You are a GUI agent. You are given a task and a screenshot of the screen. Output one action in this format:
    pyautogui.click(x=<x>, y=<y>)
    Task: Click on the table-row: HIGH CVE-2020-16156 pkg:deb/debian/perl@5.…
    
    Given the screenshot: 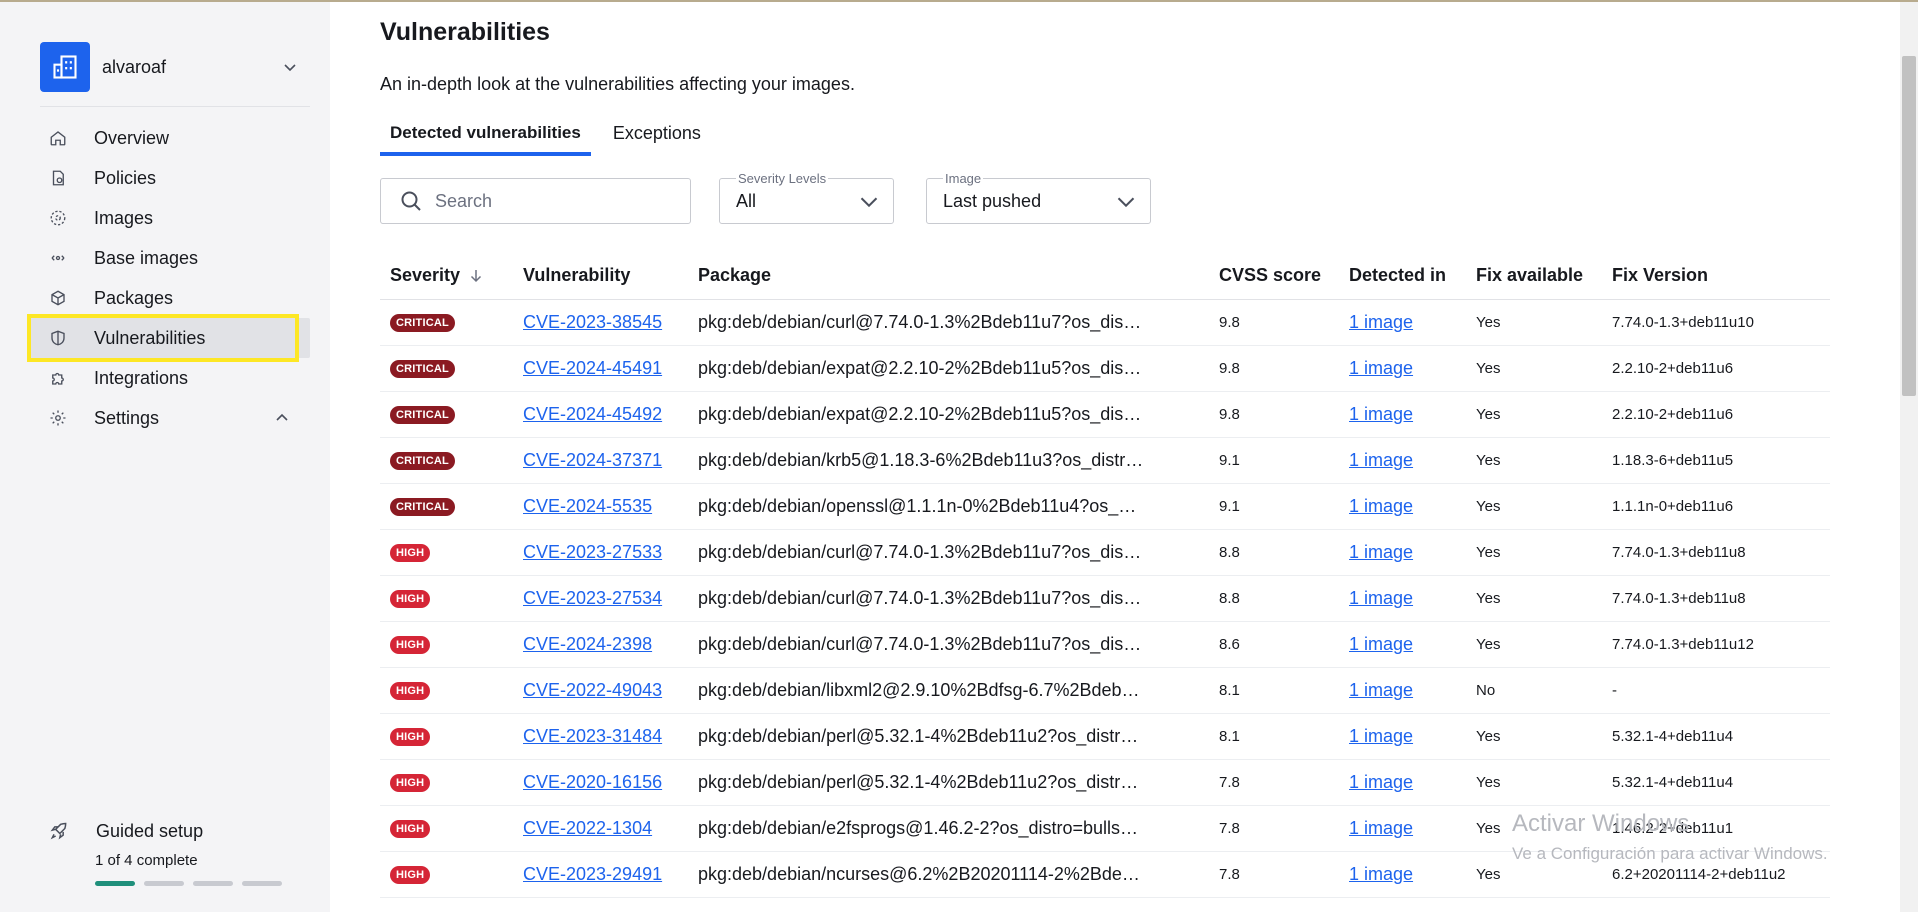 What is the action you would take?
    pyautogui.click(x=1105, y=783)
    